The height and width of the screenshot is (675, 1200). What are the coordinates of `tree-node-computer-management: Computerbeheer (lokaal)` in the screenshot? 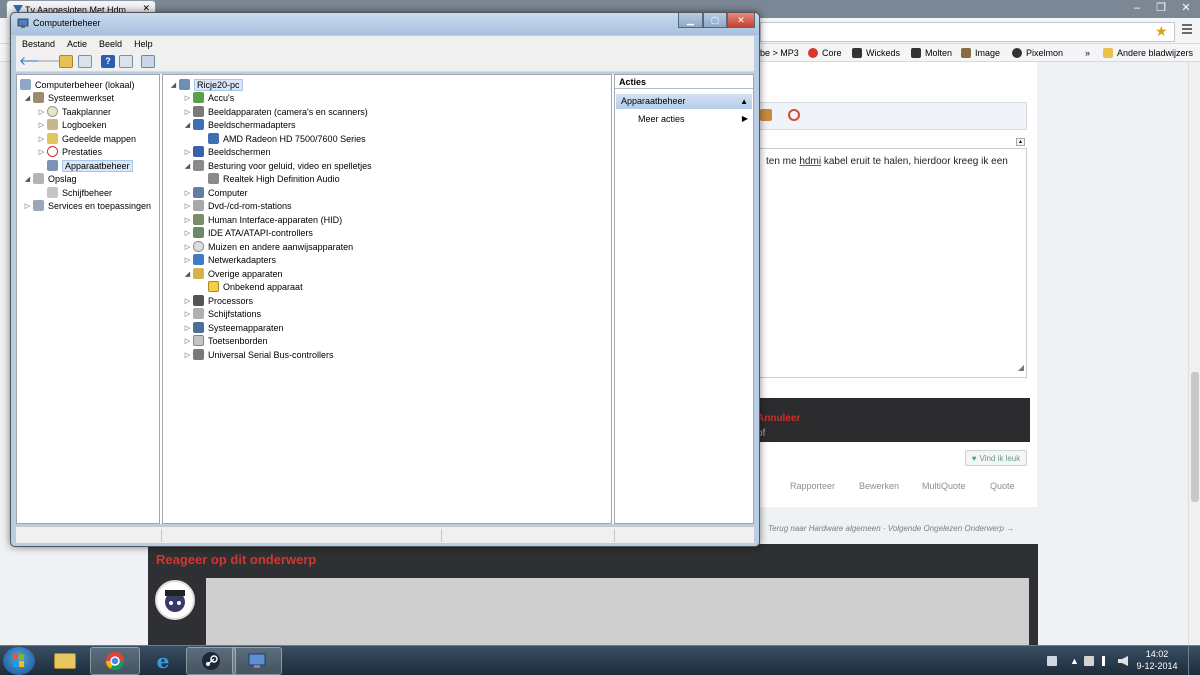 It's located at (77, 84).